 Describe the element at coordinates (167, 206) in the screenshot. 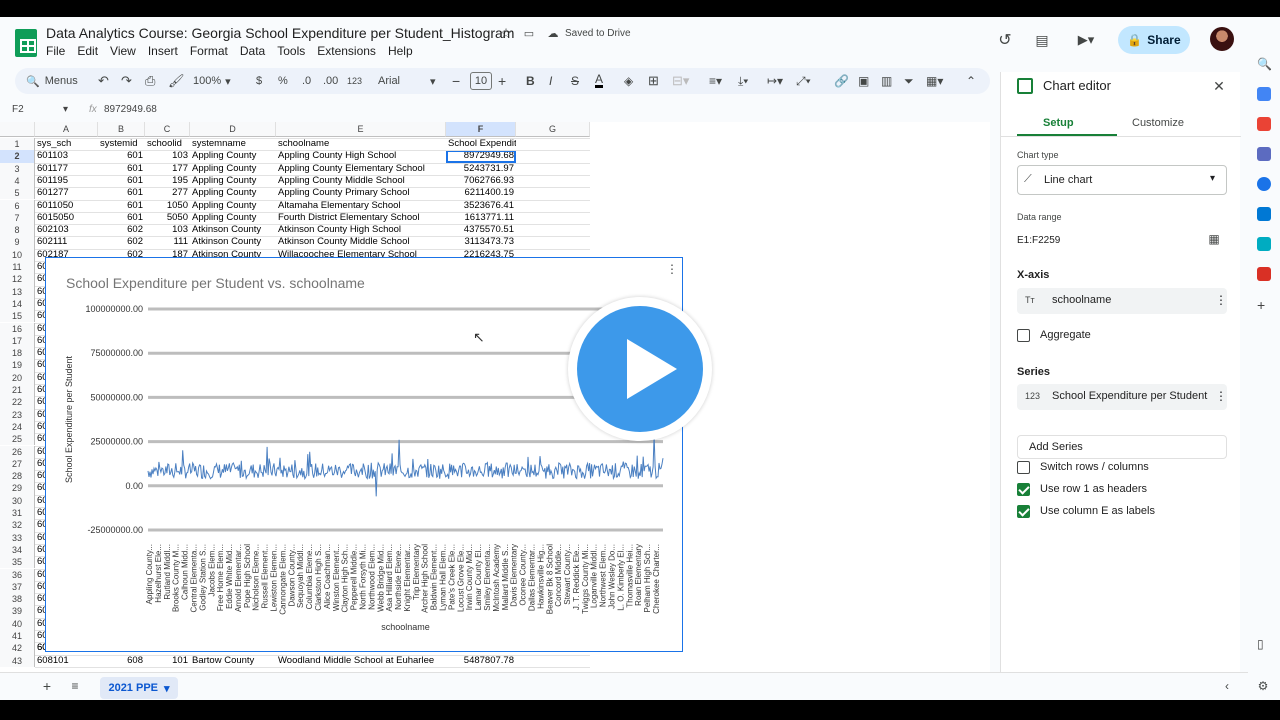

I see `table-cell: 1050` at that location.